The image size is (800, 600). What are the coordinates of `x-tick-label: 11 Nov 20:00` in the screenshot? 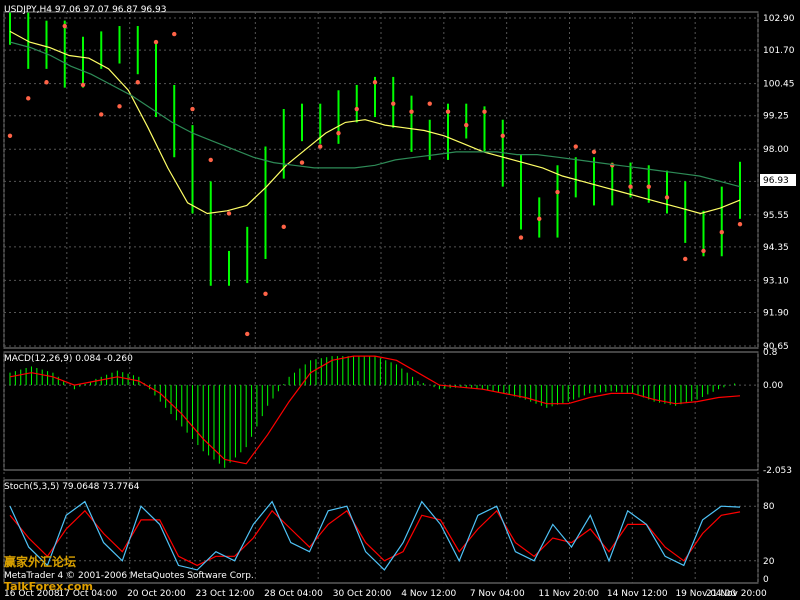 It's located at (568, 594).